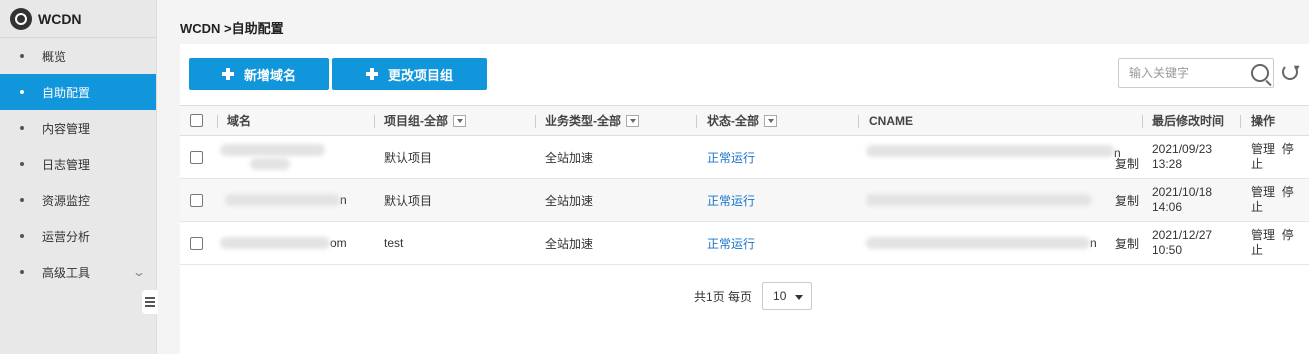 This screenshot has width=1309, height=354. Describe the element at coordinates (1182, 192) in the screenshot. I see `modified-date: 2021/10/18` at that location.